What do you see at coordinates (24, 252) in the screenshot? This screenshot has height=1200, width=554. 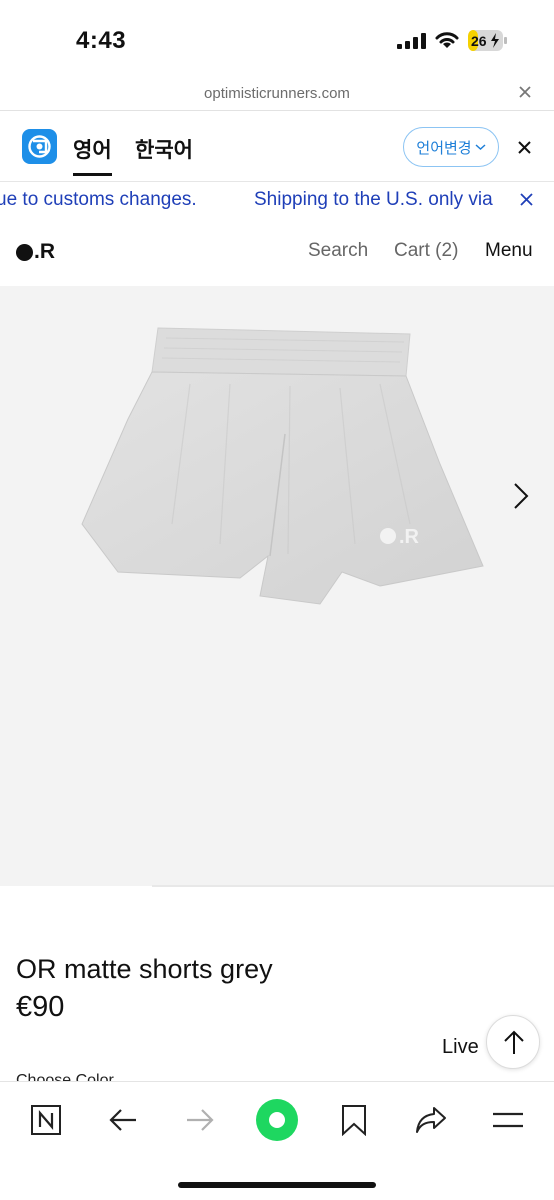 I see `logo-dot-icon` at bounding box center [24, 252].